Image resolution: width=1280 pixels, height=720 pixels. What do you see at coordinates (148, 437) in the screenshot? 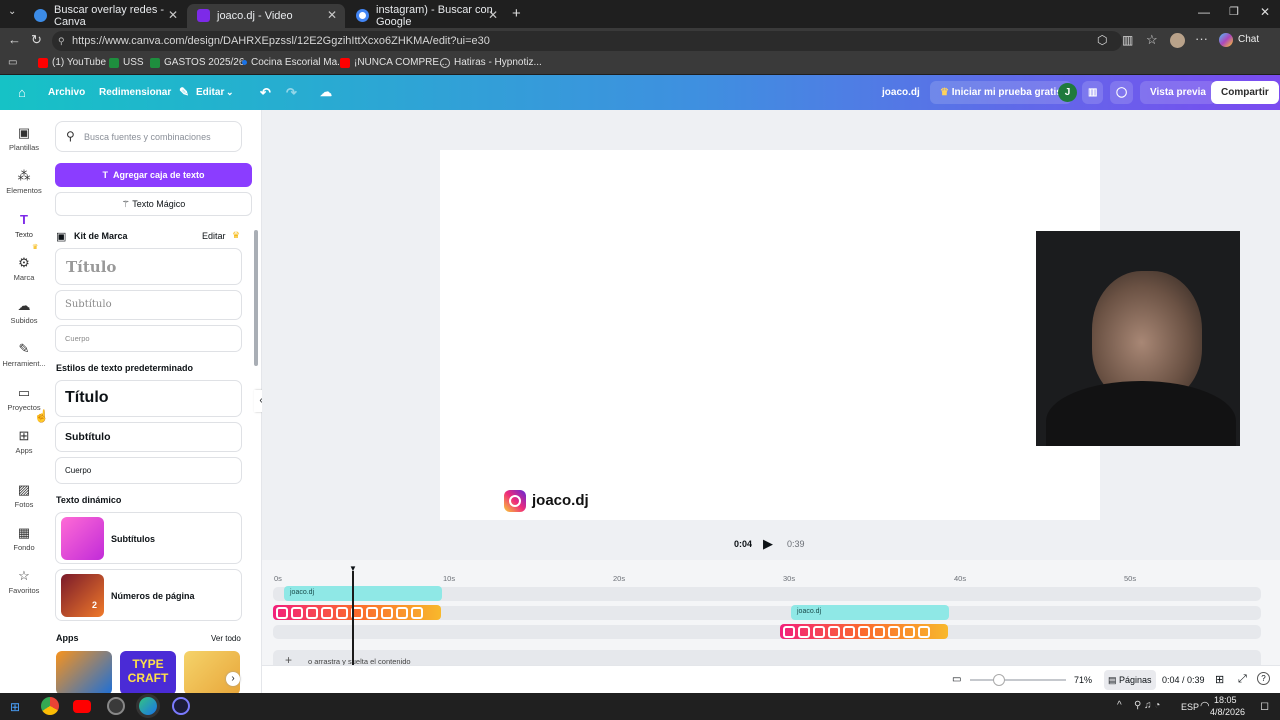
I see `default-subtitle-style: Subtítulo` at bounding box center [148, 437].